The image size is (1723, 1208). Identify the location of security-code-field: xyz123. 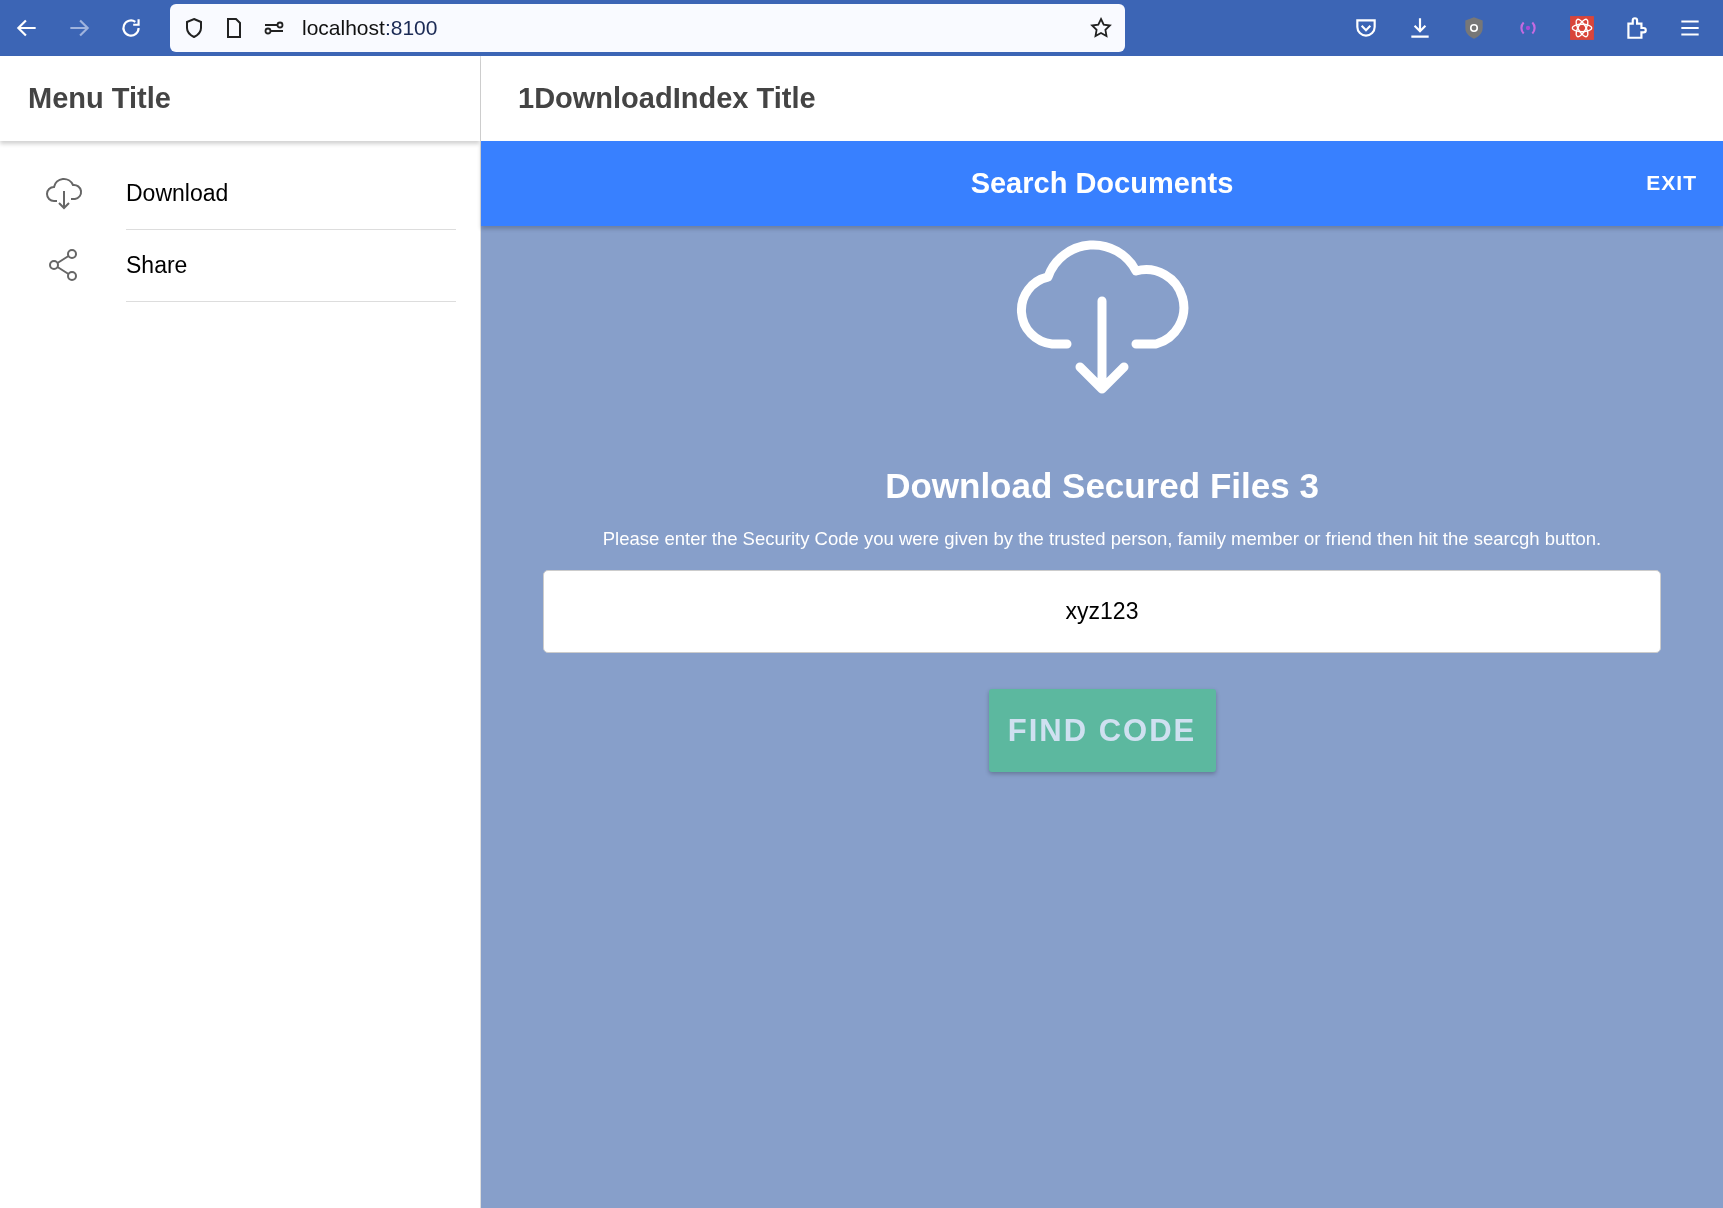
(1102, 611).